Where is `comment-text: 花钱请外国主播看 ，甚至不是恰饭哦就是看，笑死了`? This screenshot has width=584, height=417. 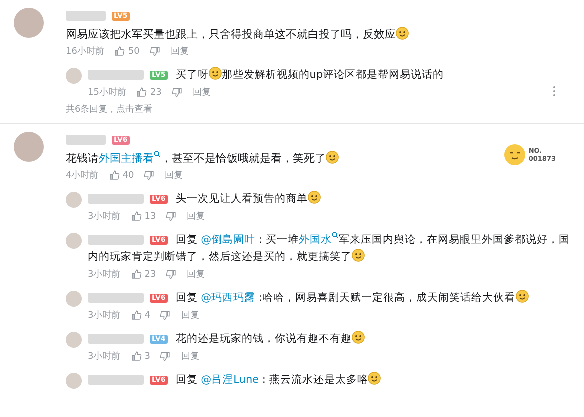
comment-text: 花钱请外国主播看 ，甚至不是恰饭哦就是看，笑死了 is located at coordinates (283, 159).